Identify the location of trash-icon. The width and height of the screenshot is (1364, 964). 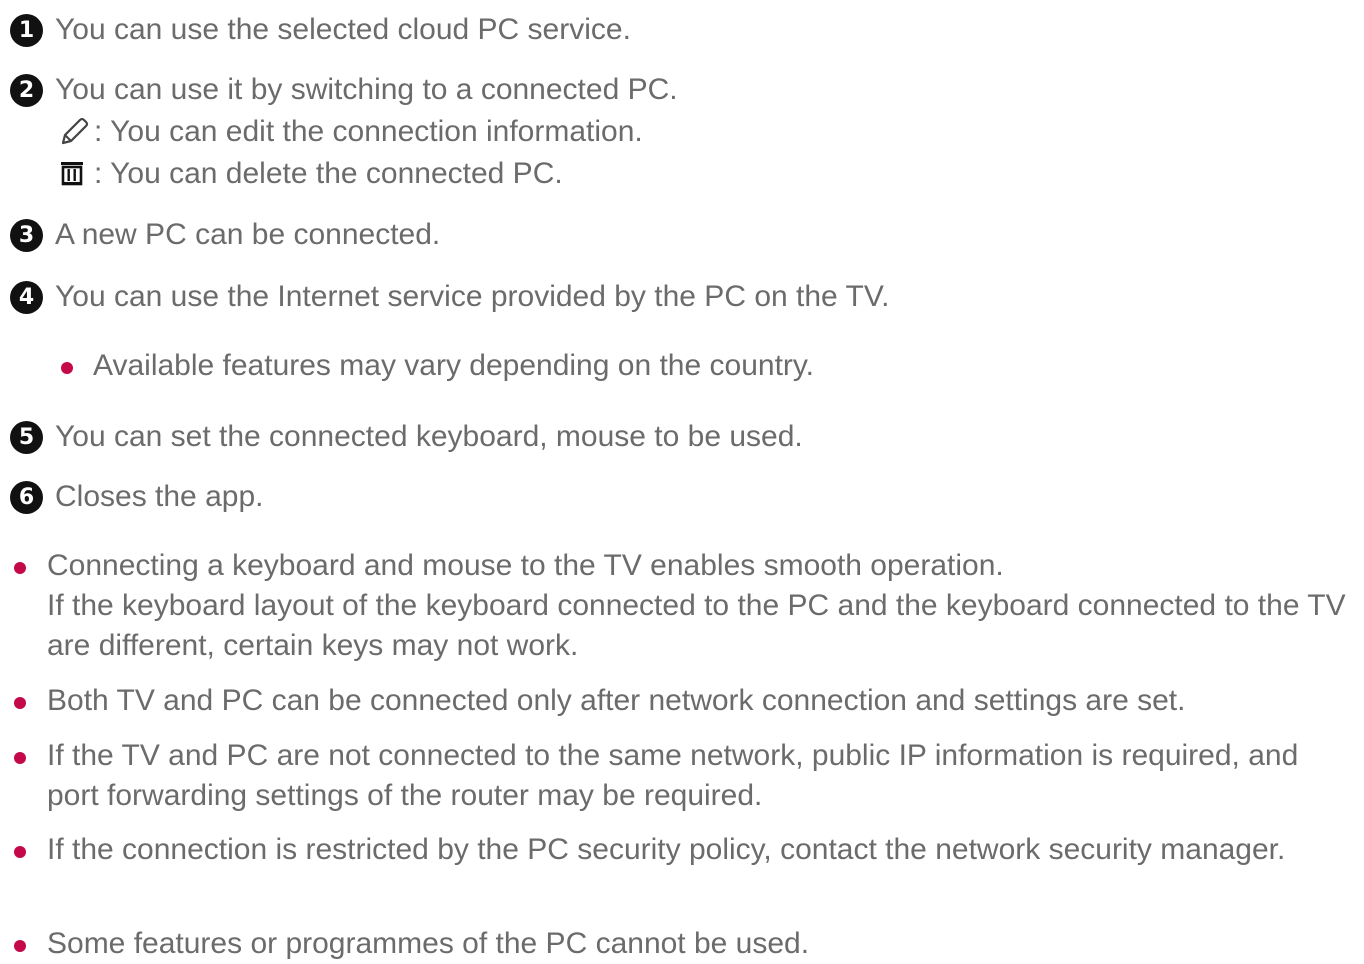
(74, 174).